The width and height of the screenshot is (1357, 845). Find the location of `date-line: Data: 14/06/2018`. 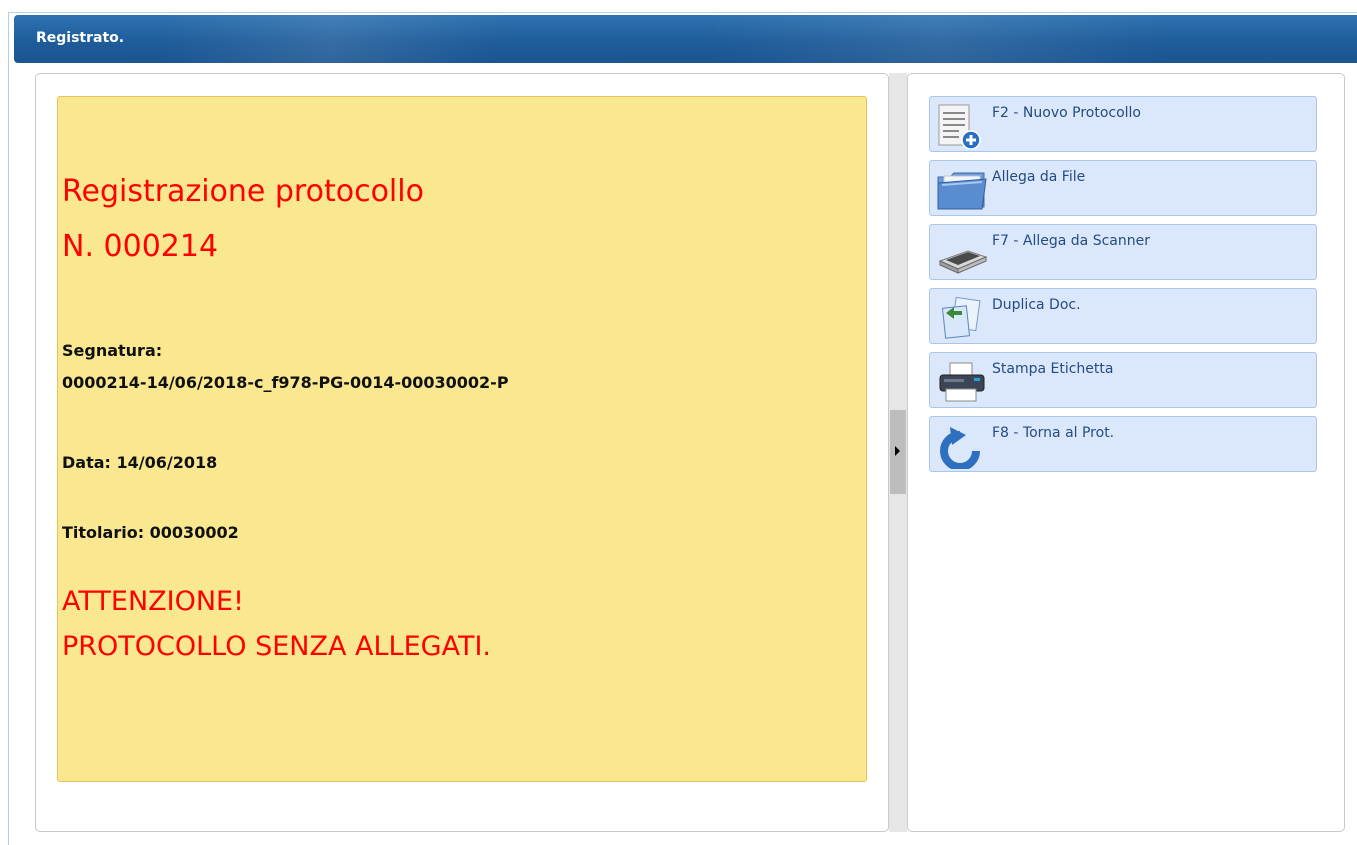

date-line: Data: 14/06/2018 is located at coordinates (140, 462).